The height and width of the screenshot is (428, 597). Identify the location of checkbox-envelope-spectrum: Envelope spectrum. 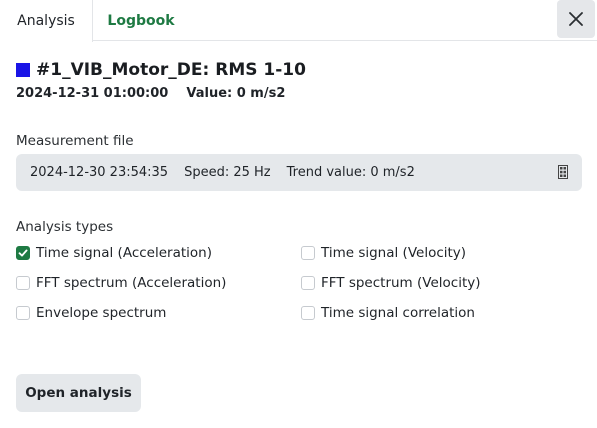
(91, 313).